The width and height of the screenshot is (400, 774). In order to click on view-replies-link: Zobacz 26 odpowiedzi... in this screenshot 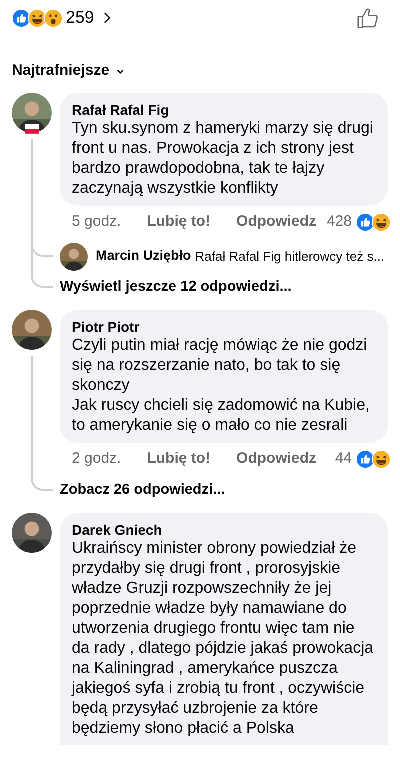, I will do `click(143, 491)`.